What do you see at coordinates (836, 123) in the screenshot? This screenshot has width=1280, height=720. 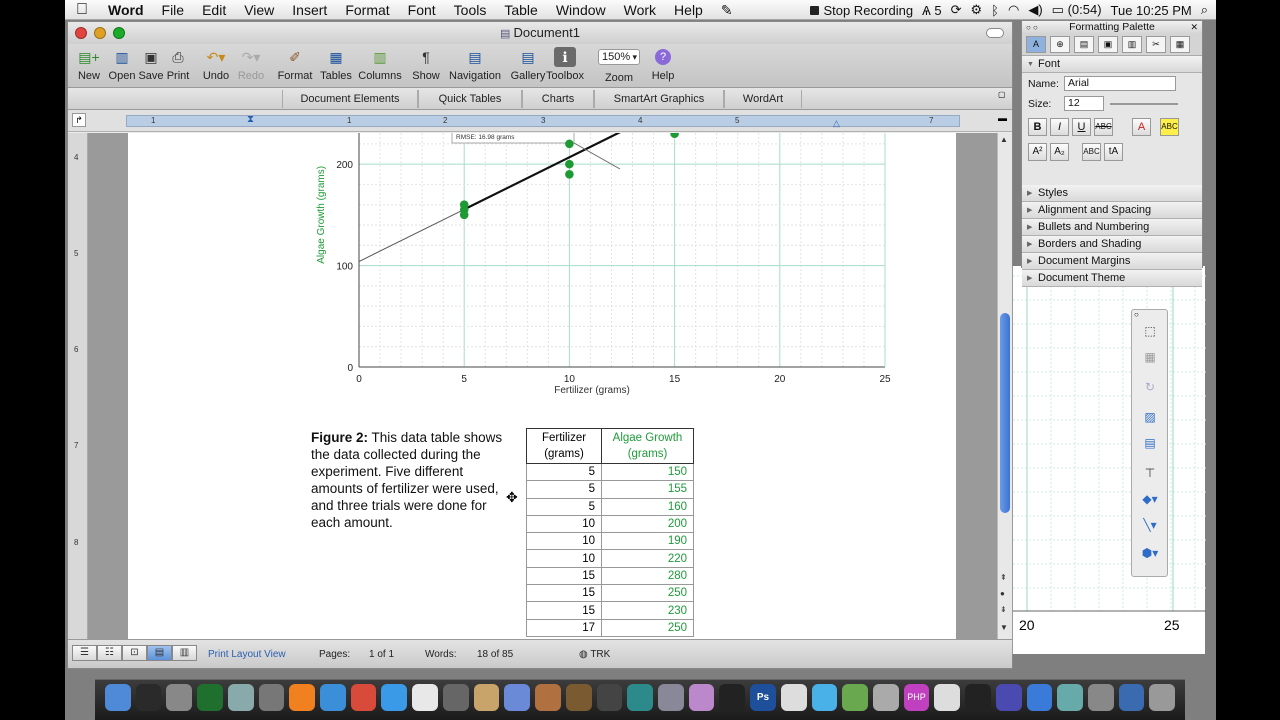 I see `right-indent-marker: △` at bounding box center [836, 123].